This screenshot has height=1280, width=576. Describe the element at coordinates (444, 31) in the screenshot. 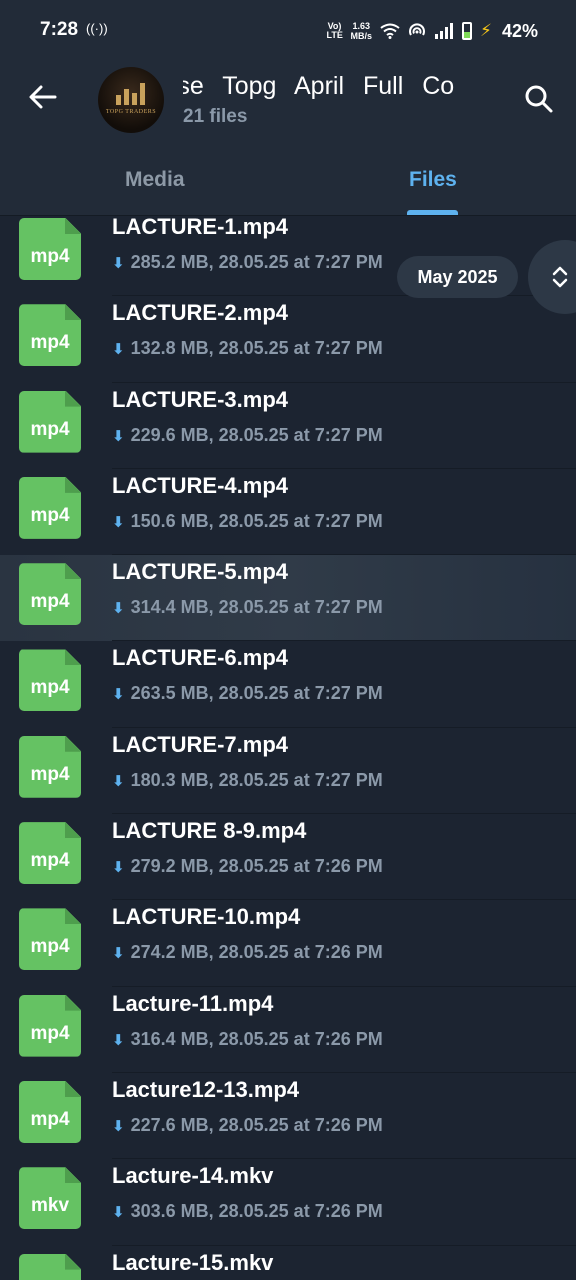

I see `signal-icon` at that location.